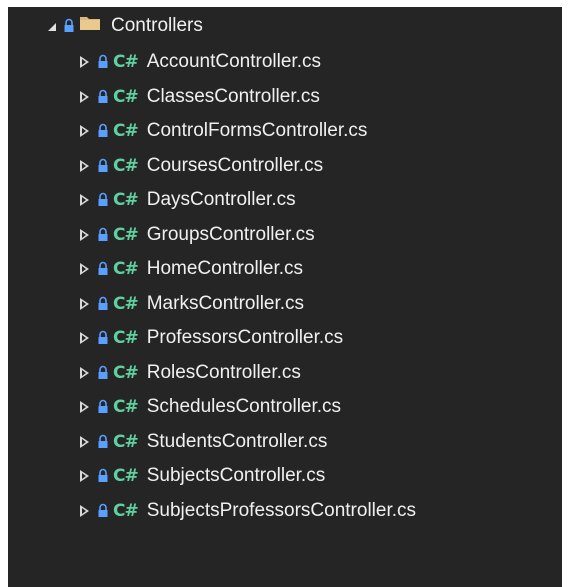 Image resolution: width=568 pixels, height=587 pixels. I want to click on file-label: SchedulesController.cs, so click(244, 406).